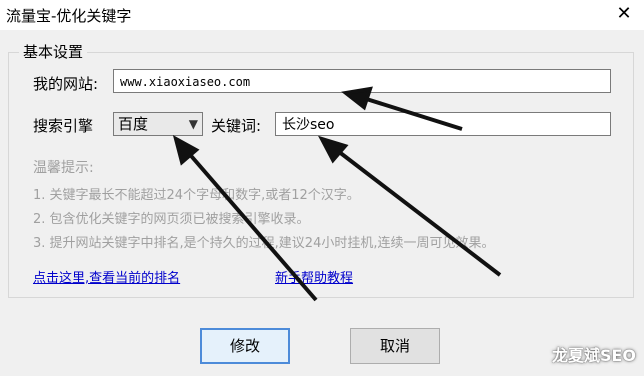  Describe the element at coordinates (411, 113) in the screenshot. I see `arrow-to-site-input` at that location.